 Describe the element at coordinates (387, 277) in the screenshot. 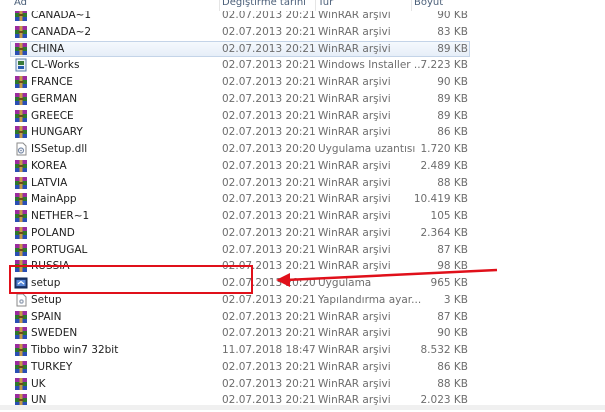

I see `annotation-arrow` at that location.